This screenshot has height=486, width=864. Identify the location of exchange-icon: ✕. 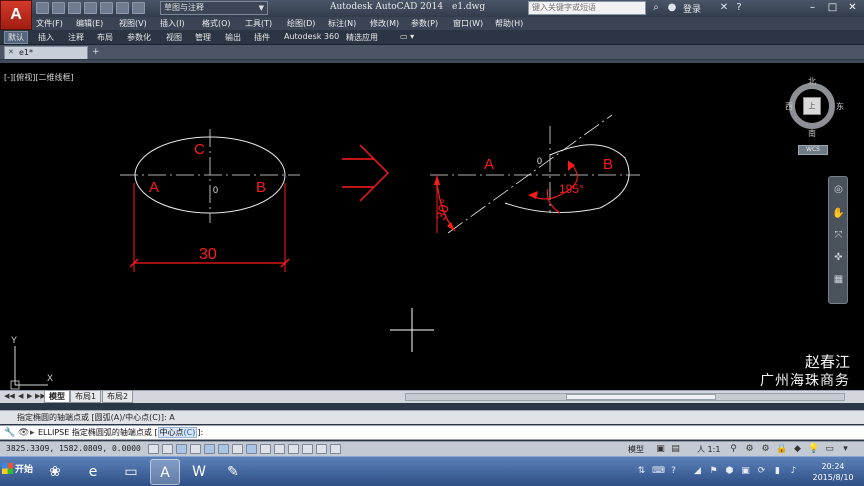
(724, 8).